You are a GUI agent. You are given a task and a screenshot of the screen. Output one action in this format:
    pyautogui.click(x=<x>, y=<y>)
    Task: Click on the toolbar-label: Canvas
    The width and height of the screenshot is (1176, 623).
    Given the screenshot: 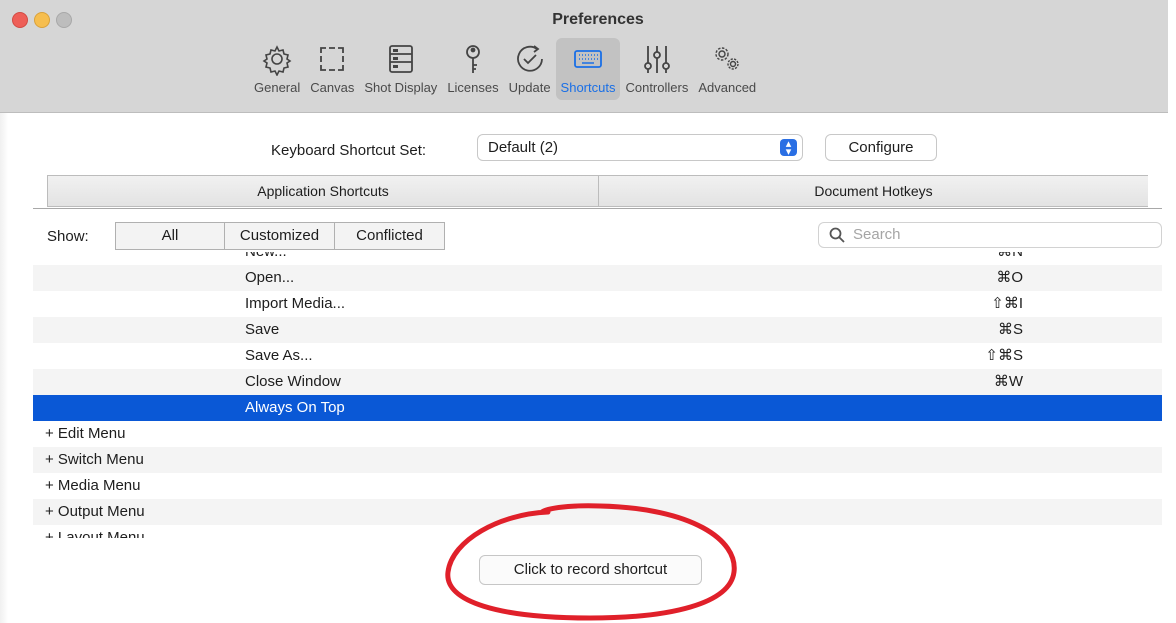 What is the action you would take?
    pyautogui.click(x=332, y=87)
    